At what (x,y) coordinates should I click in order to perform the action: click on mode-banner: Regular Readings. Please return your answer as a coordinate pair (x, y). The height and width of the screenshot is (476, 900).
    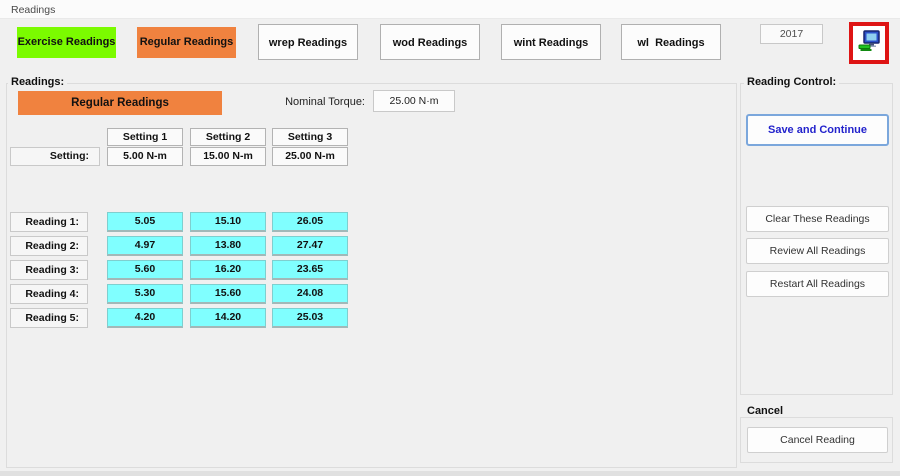
    Looking at the image, I should click on (120, 103).